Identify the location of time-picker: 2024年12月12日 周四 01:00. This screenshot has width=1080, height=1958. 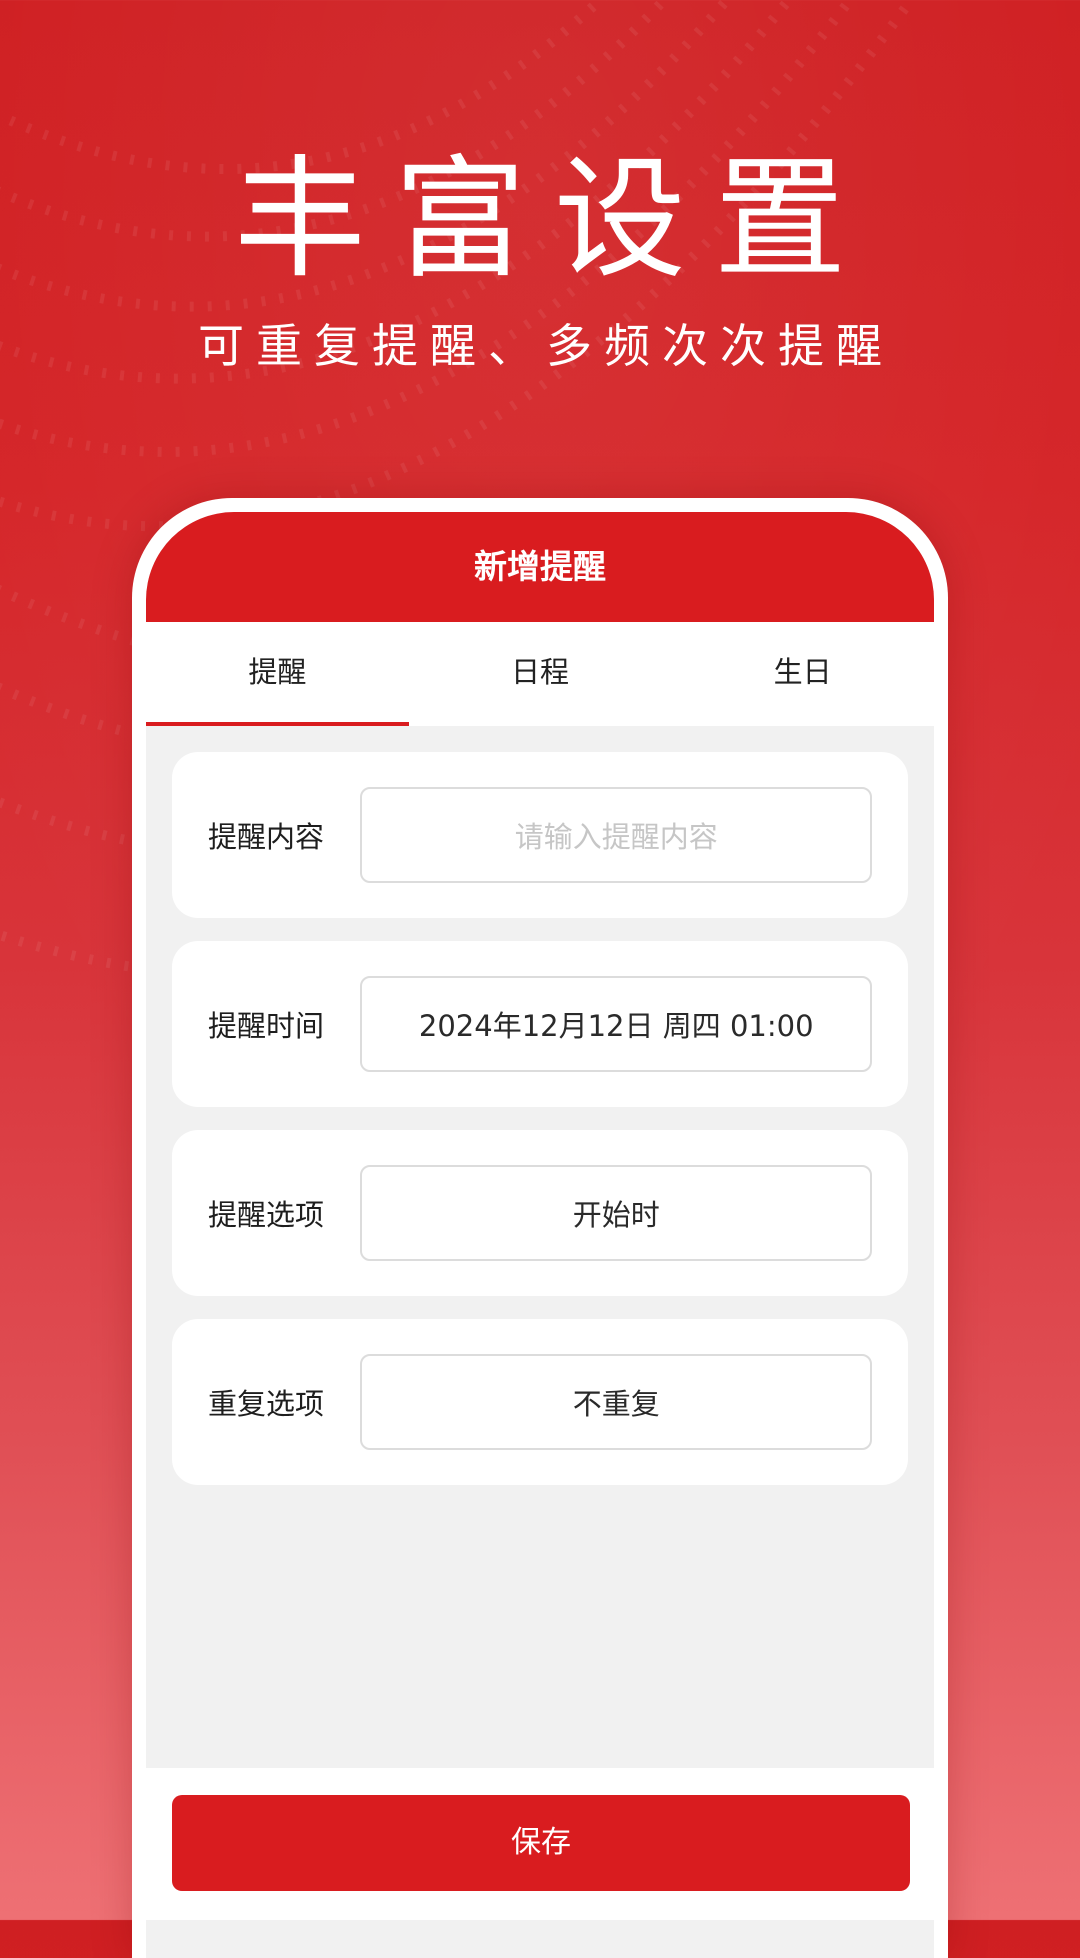
(616, 1024).